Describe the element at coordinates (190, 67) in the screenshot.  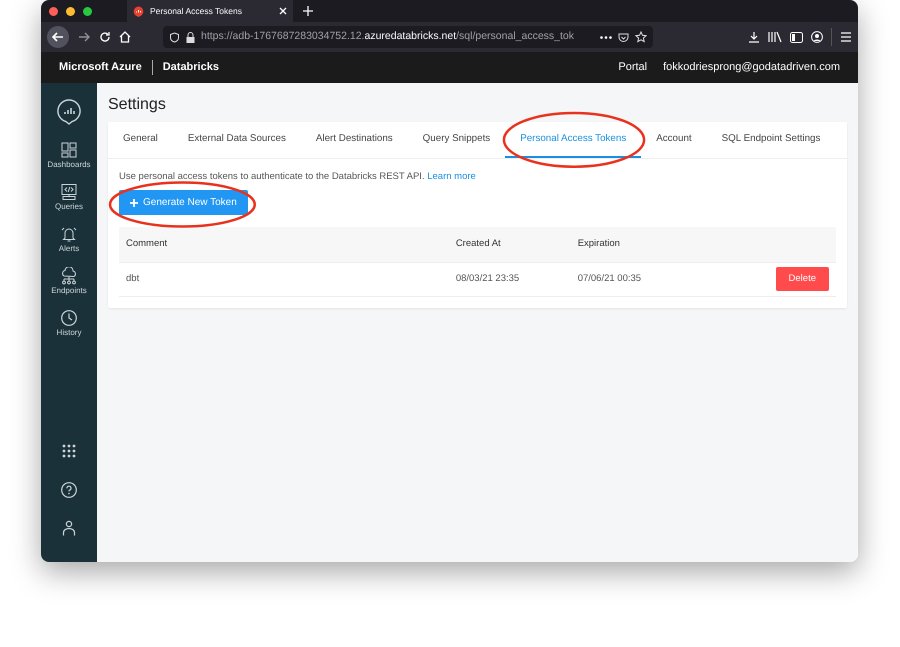
I see `product-name: Databricks` at that location.